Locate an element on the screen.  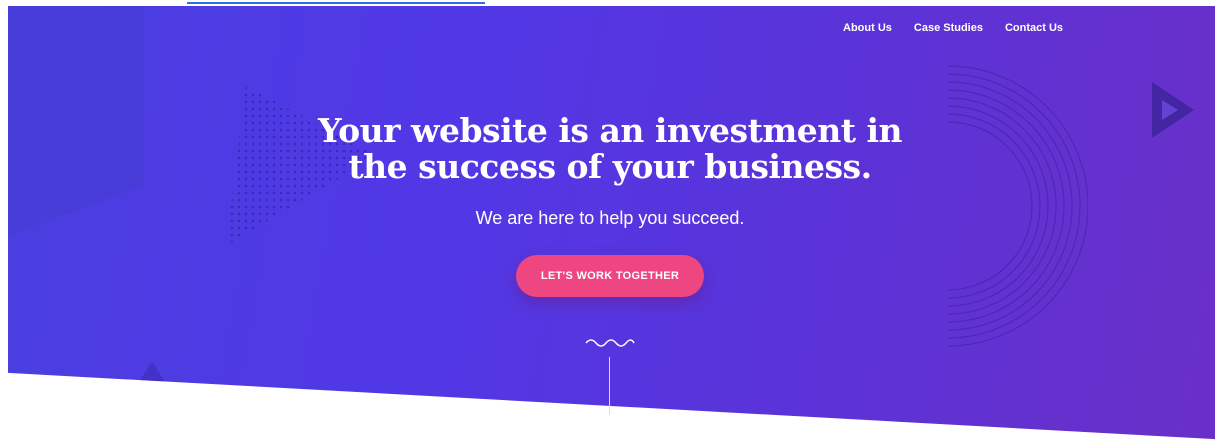
hero-headline-line2: the success of your business. is located at coordinates (610, 166).